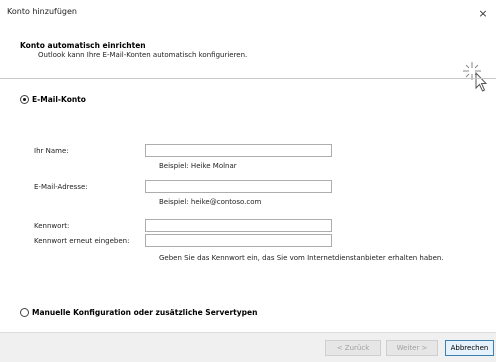 This screenshot has width=496, height=362. Describe the element at coordinates (24, 99) in the screenshot. I see `email-account-radio` at that location.